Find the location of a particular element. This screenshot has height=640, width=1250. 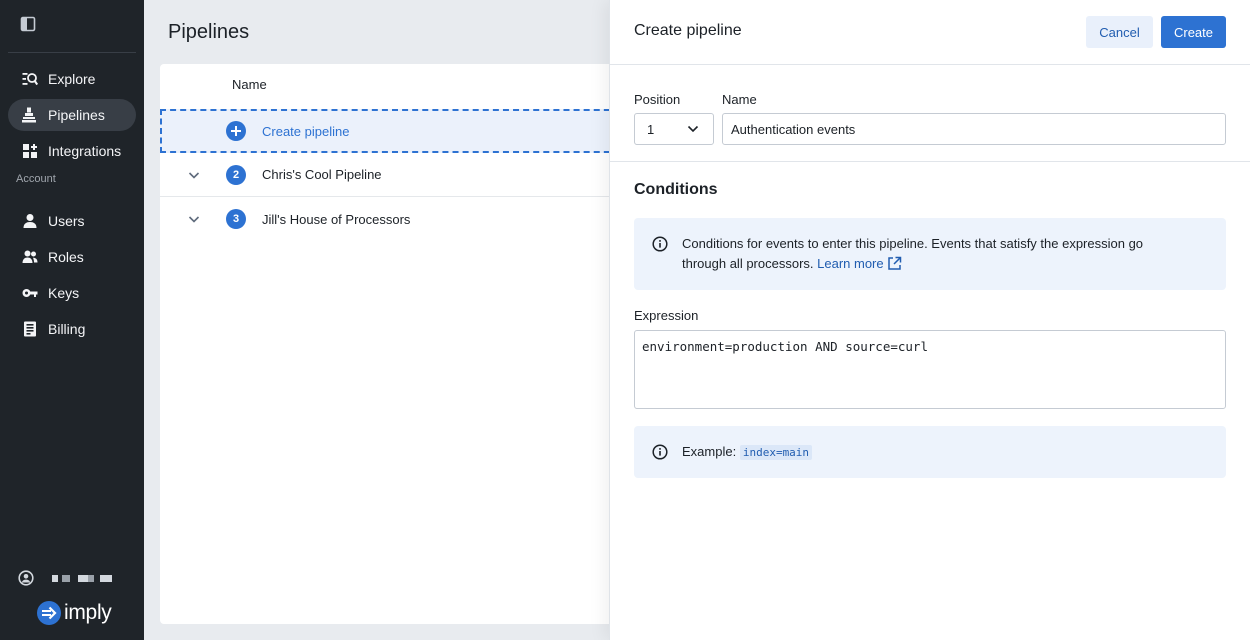

imply-logo: imply is located at coordinates (74, 613).